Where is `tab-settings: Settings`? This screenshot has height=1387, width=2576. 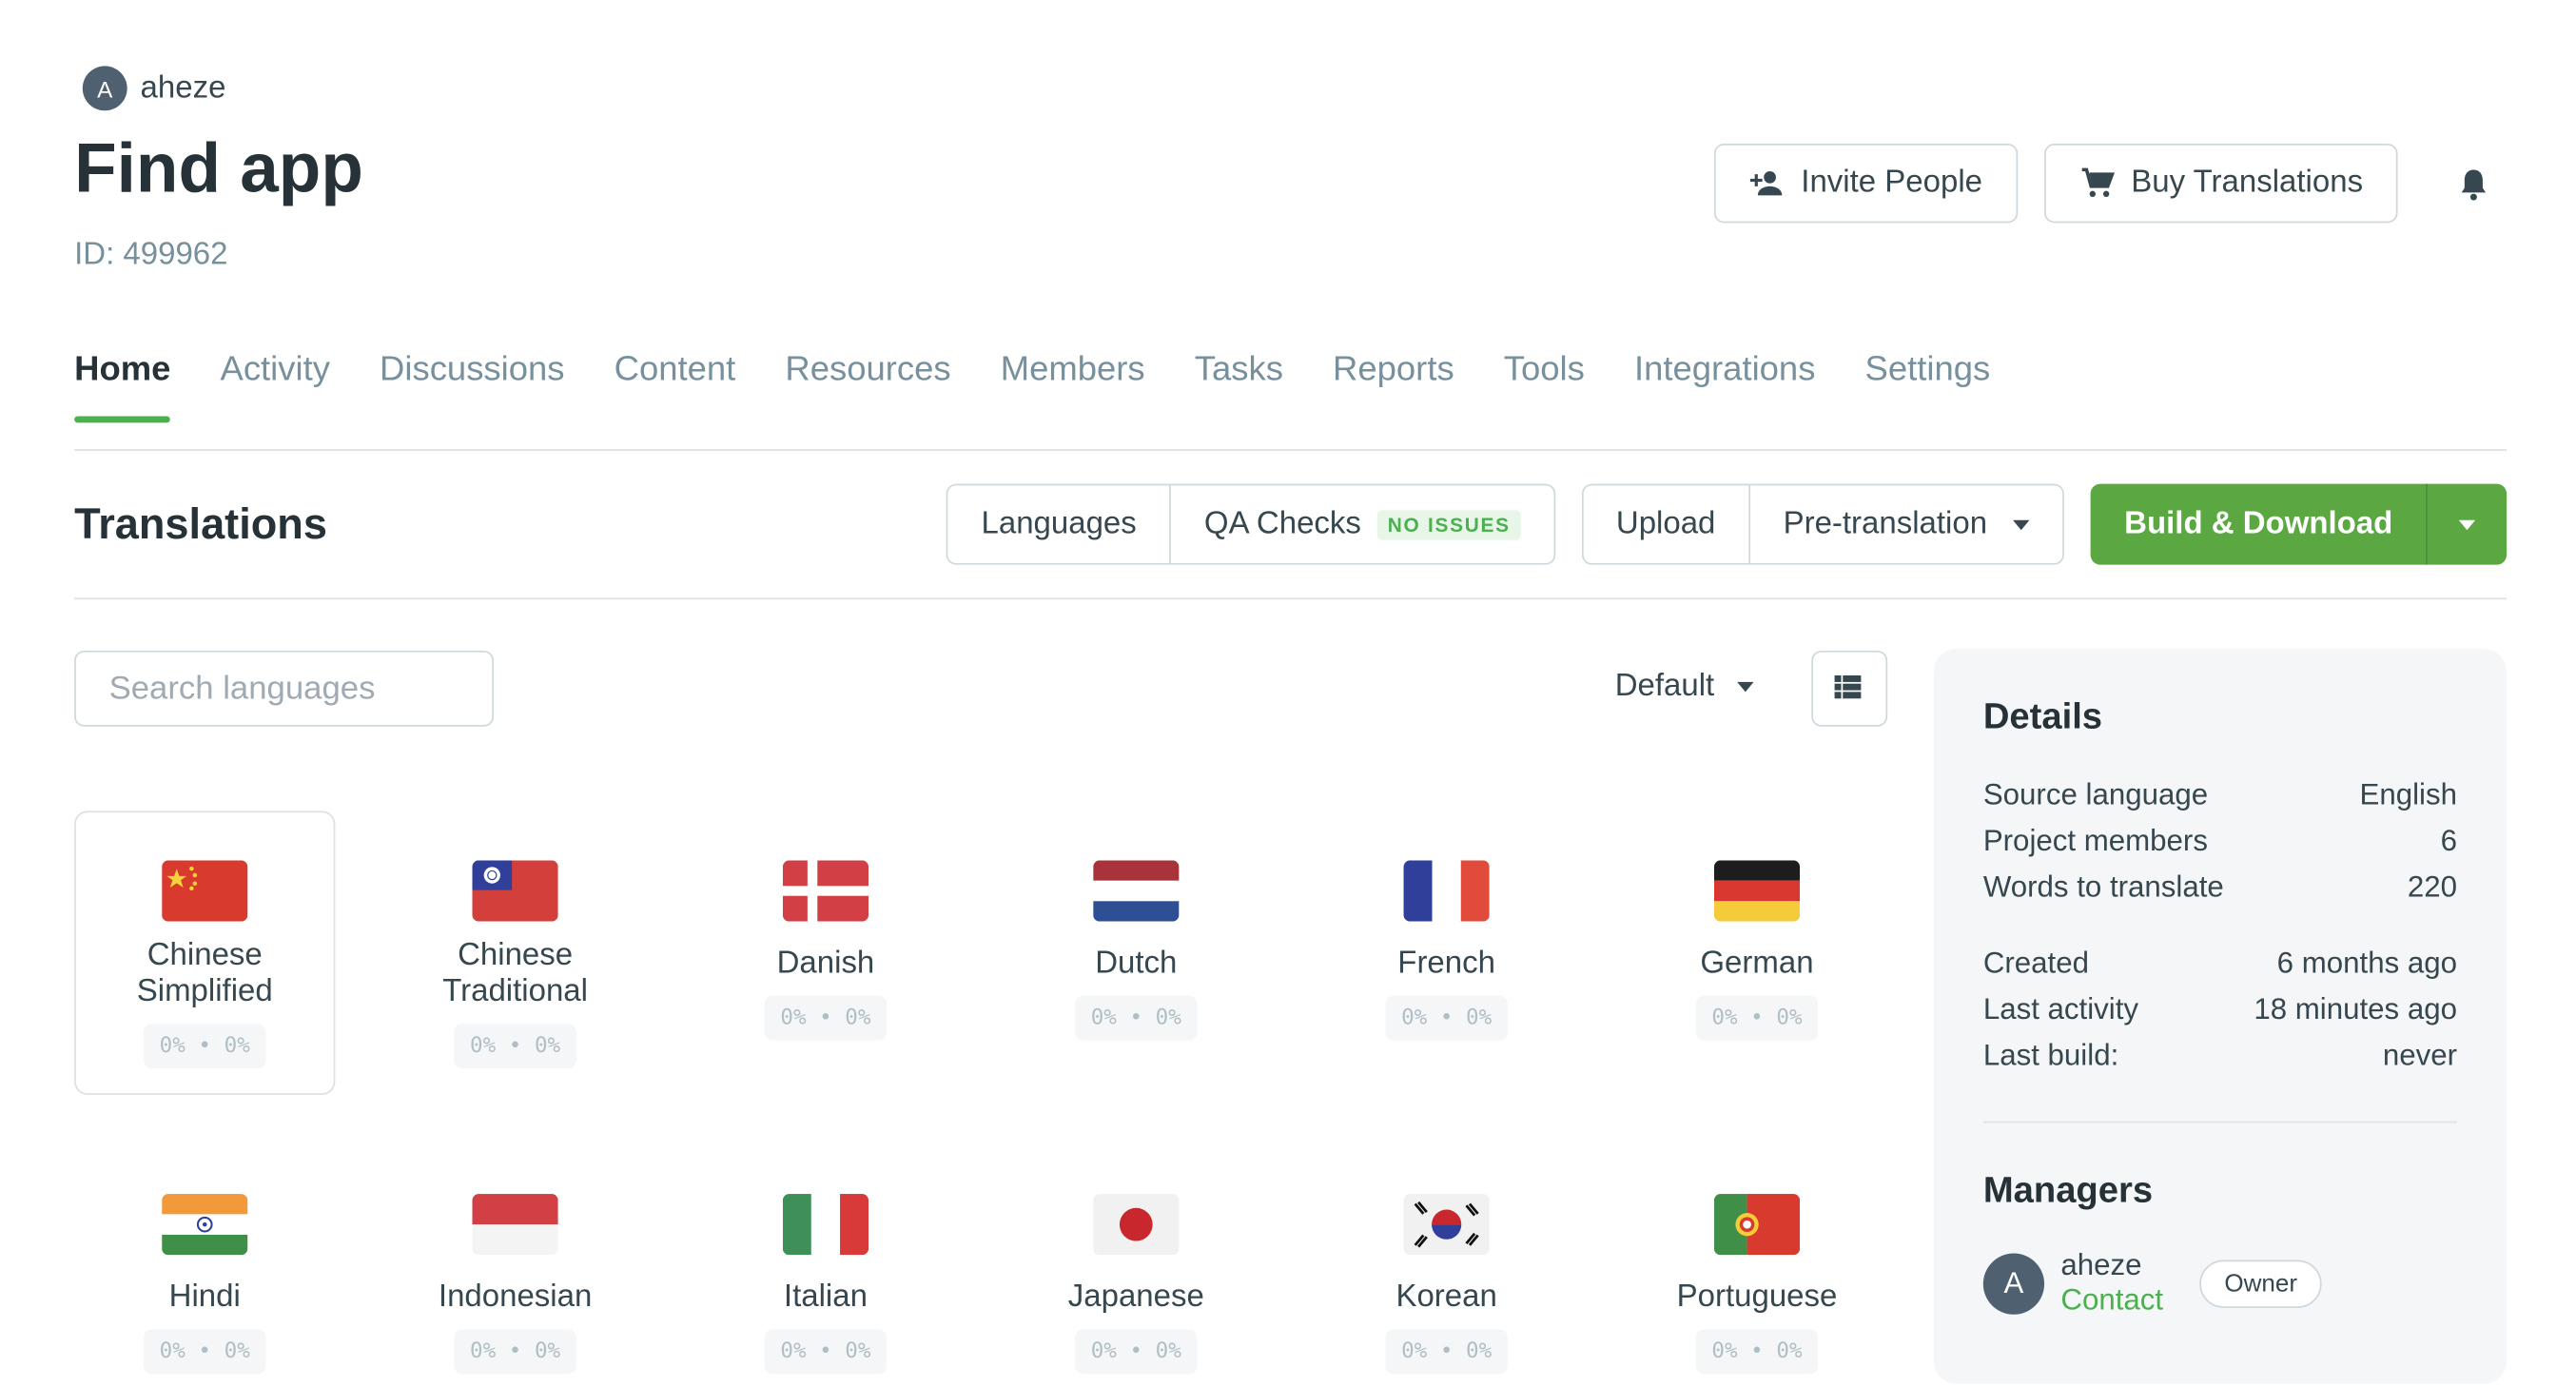 tab-settings: Settings is located at coordinates (1928, 386).